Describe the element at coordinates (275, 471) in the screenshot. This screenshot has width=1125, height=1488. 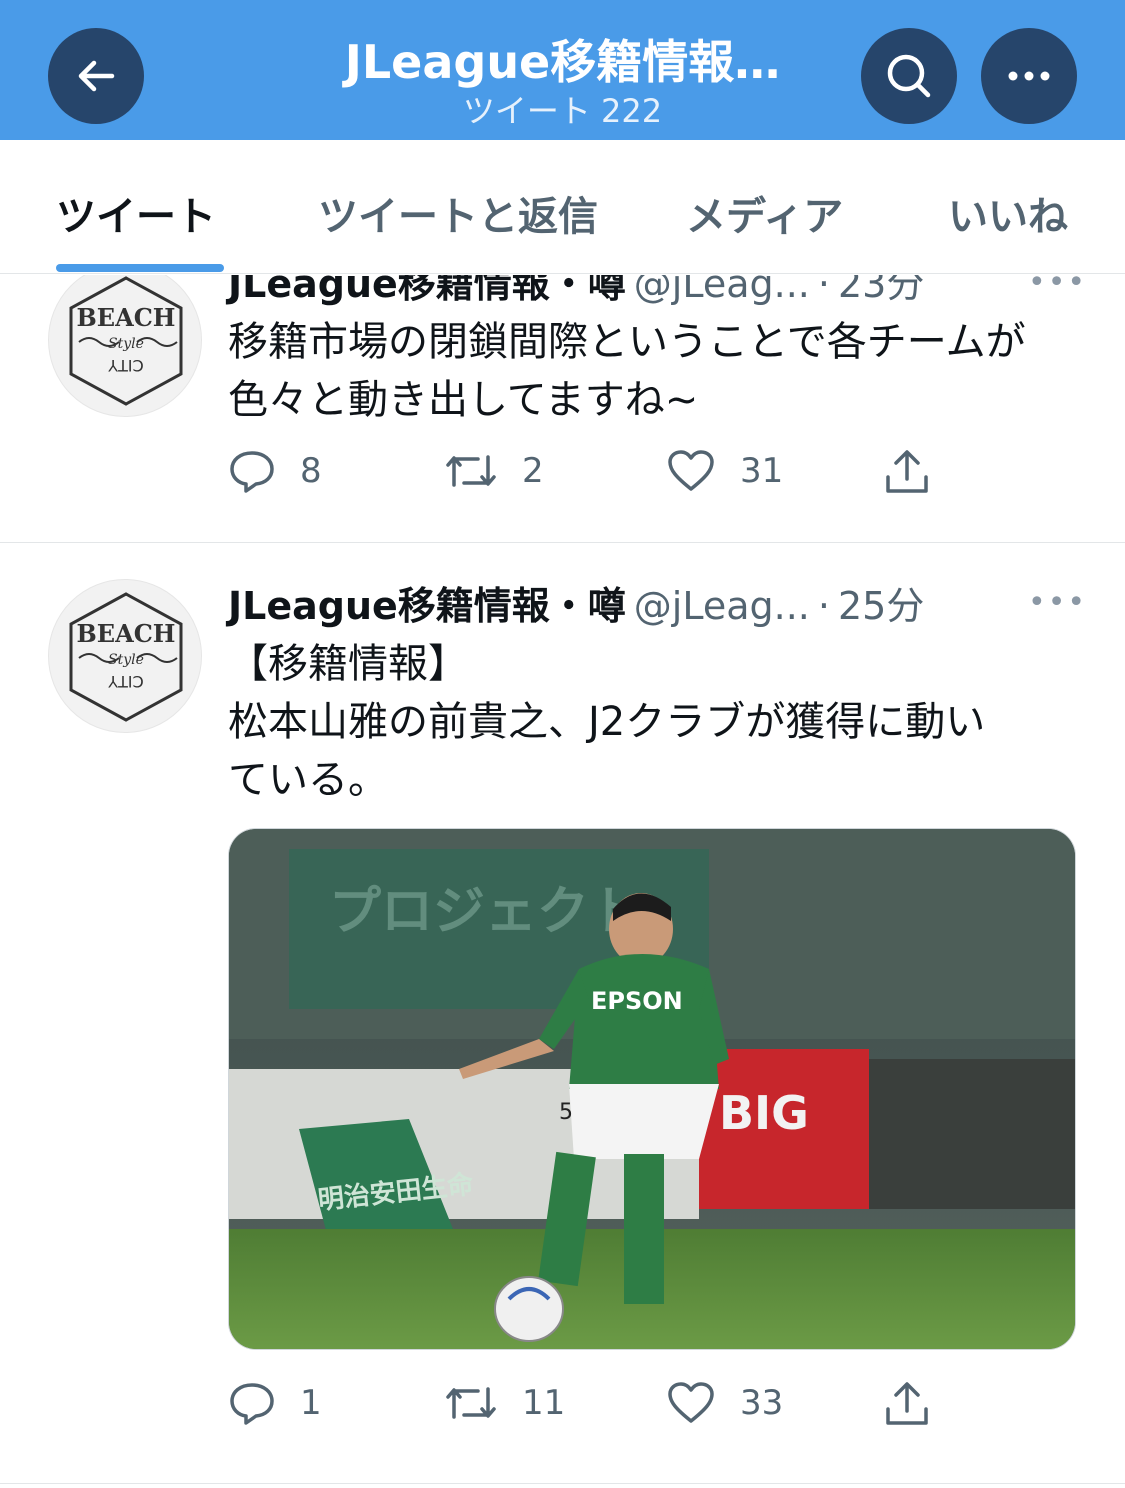
I see `reply-button: 8` at that location.